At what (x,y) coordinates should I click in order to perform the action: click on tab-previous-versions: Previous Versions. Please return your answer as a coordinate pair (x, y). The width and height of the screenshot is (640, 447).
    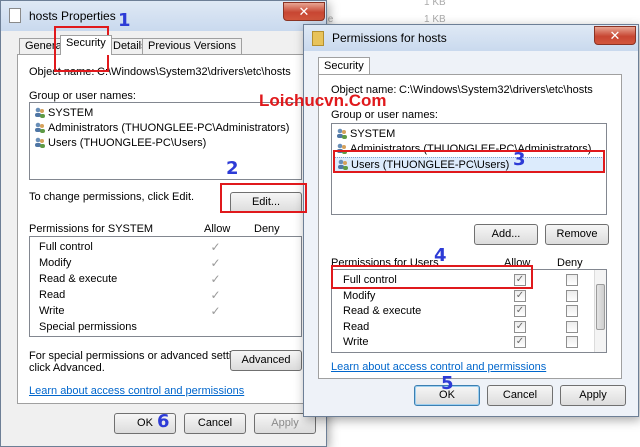
    Looking at the image, I should click on (192, 46).